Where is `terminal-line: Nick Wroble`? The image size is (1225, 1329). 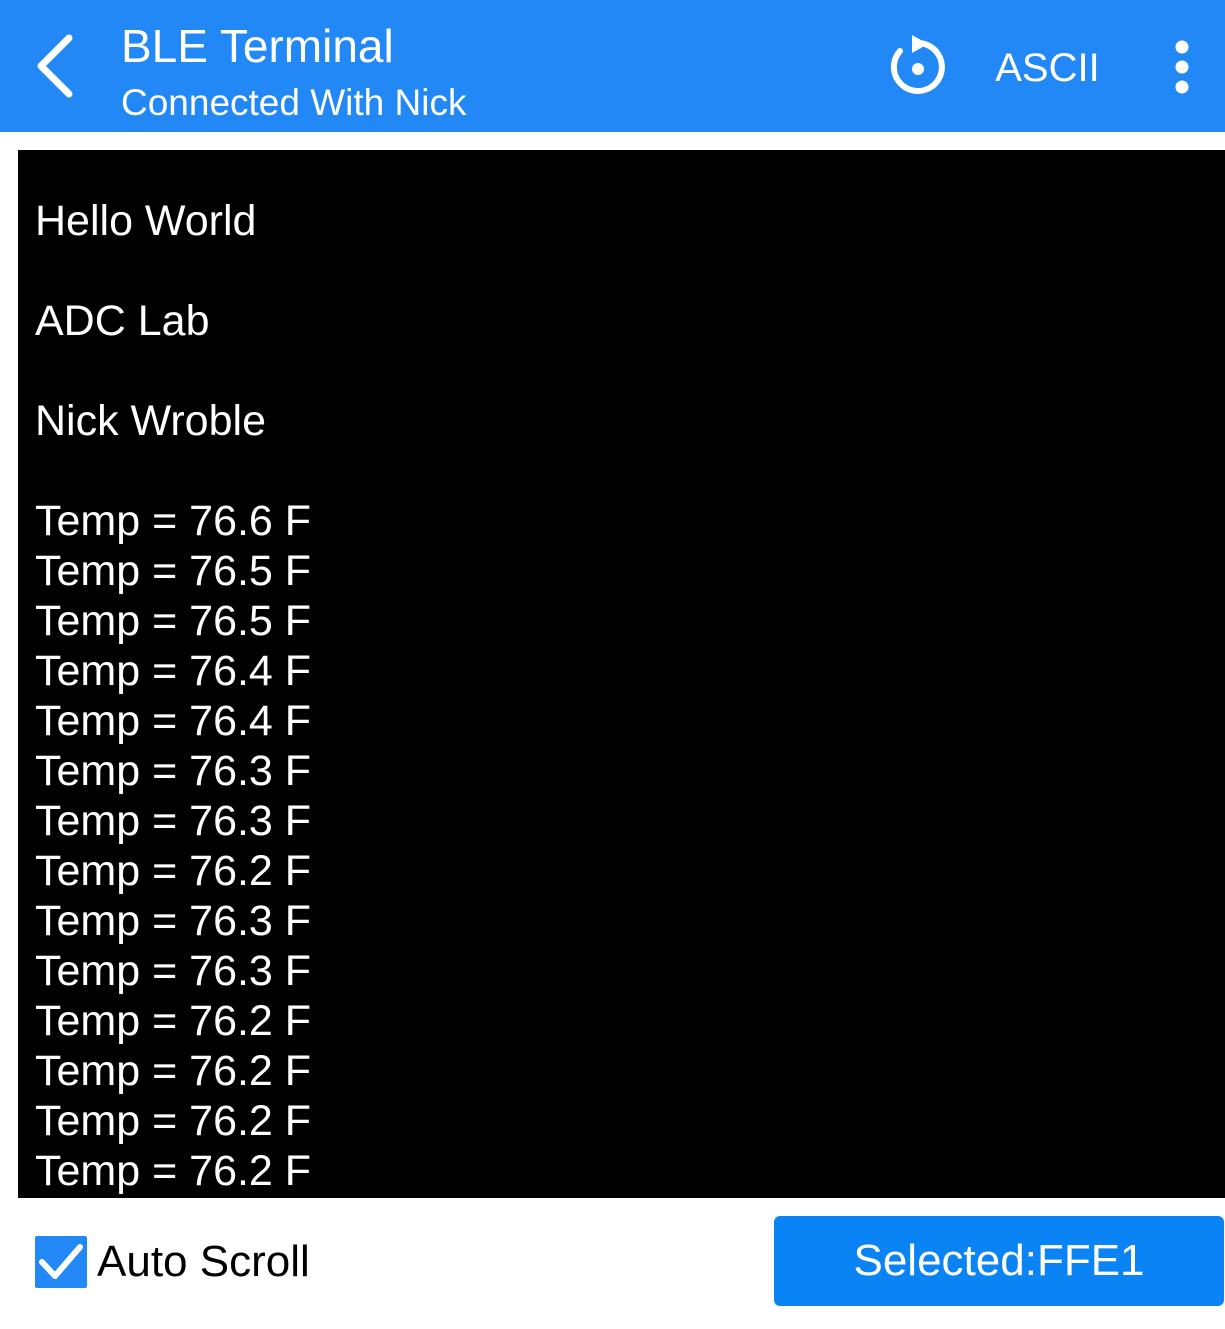 terminal-line: Nick Wroble is located at coordinates (150, 421).